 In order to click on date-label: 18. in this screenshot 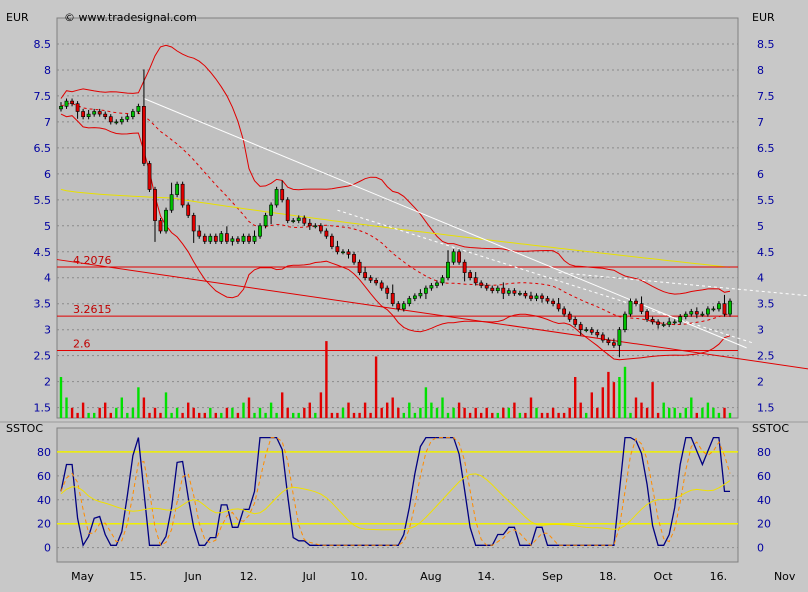, I will do `click(608, 576)`.